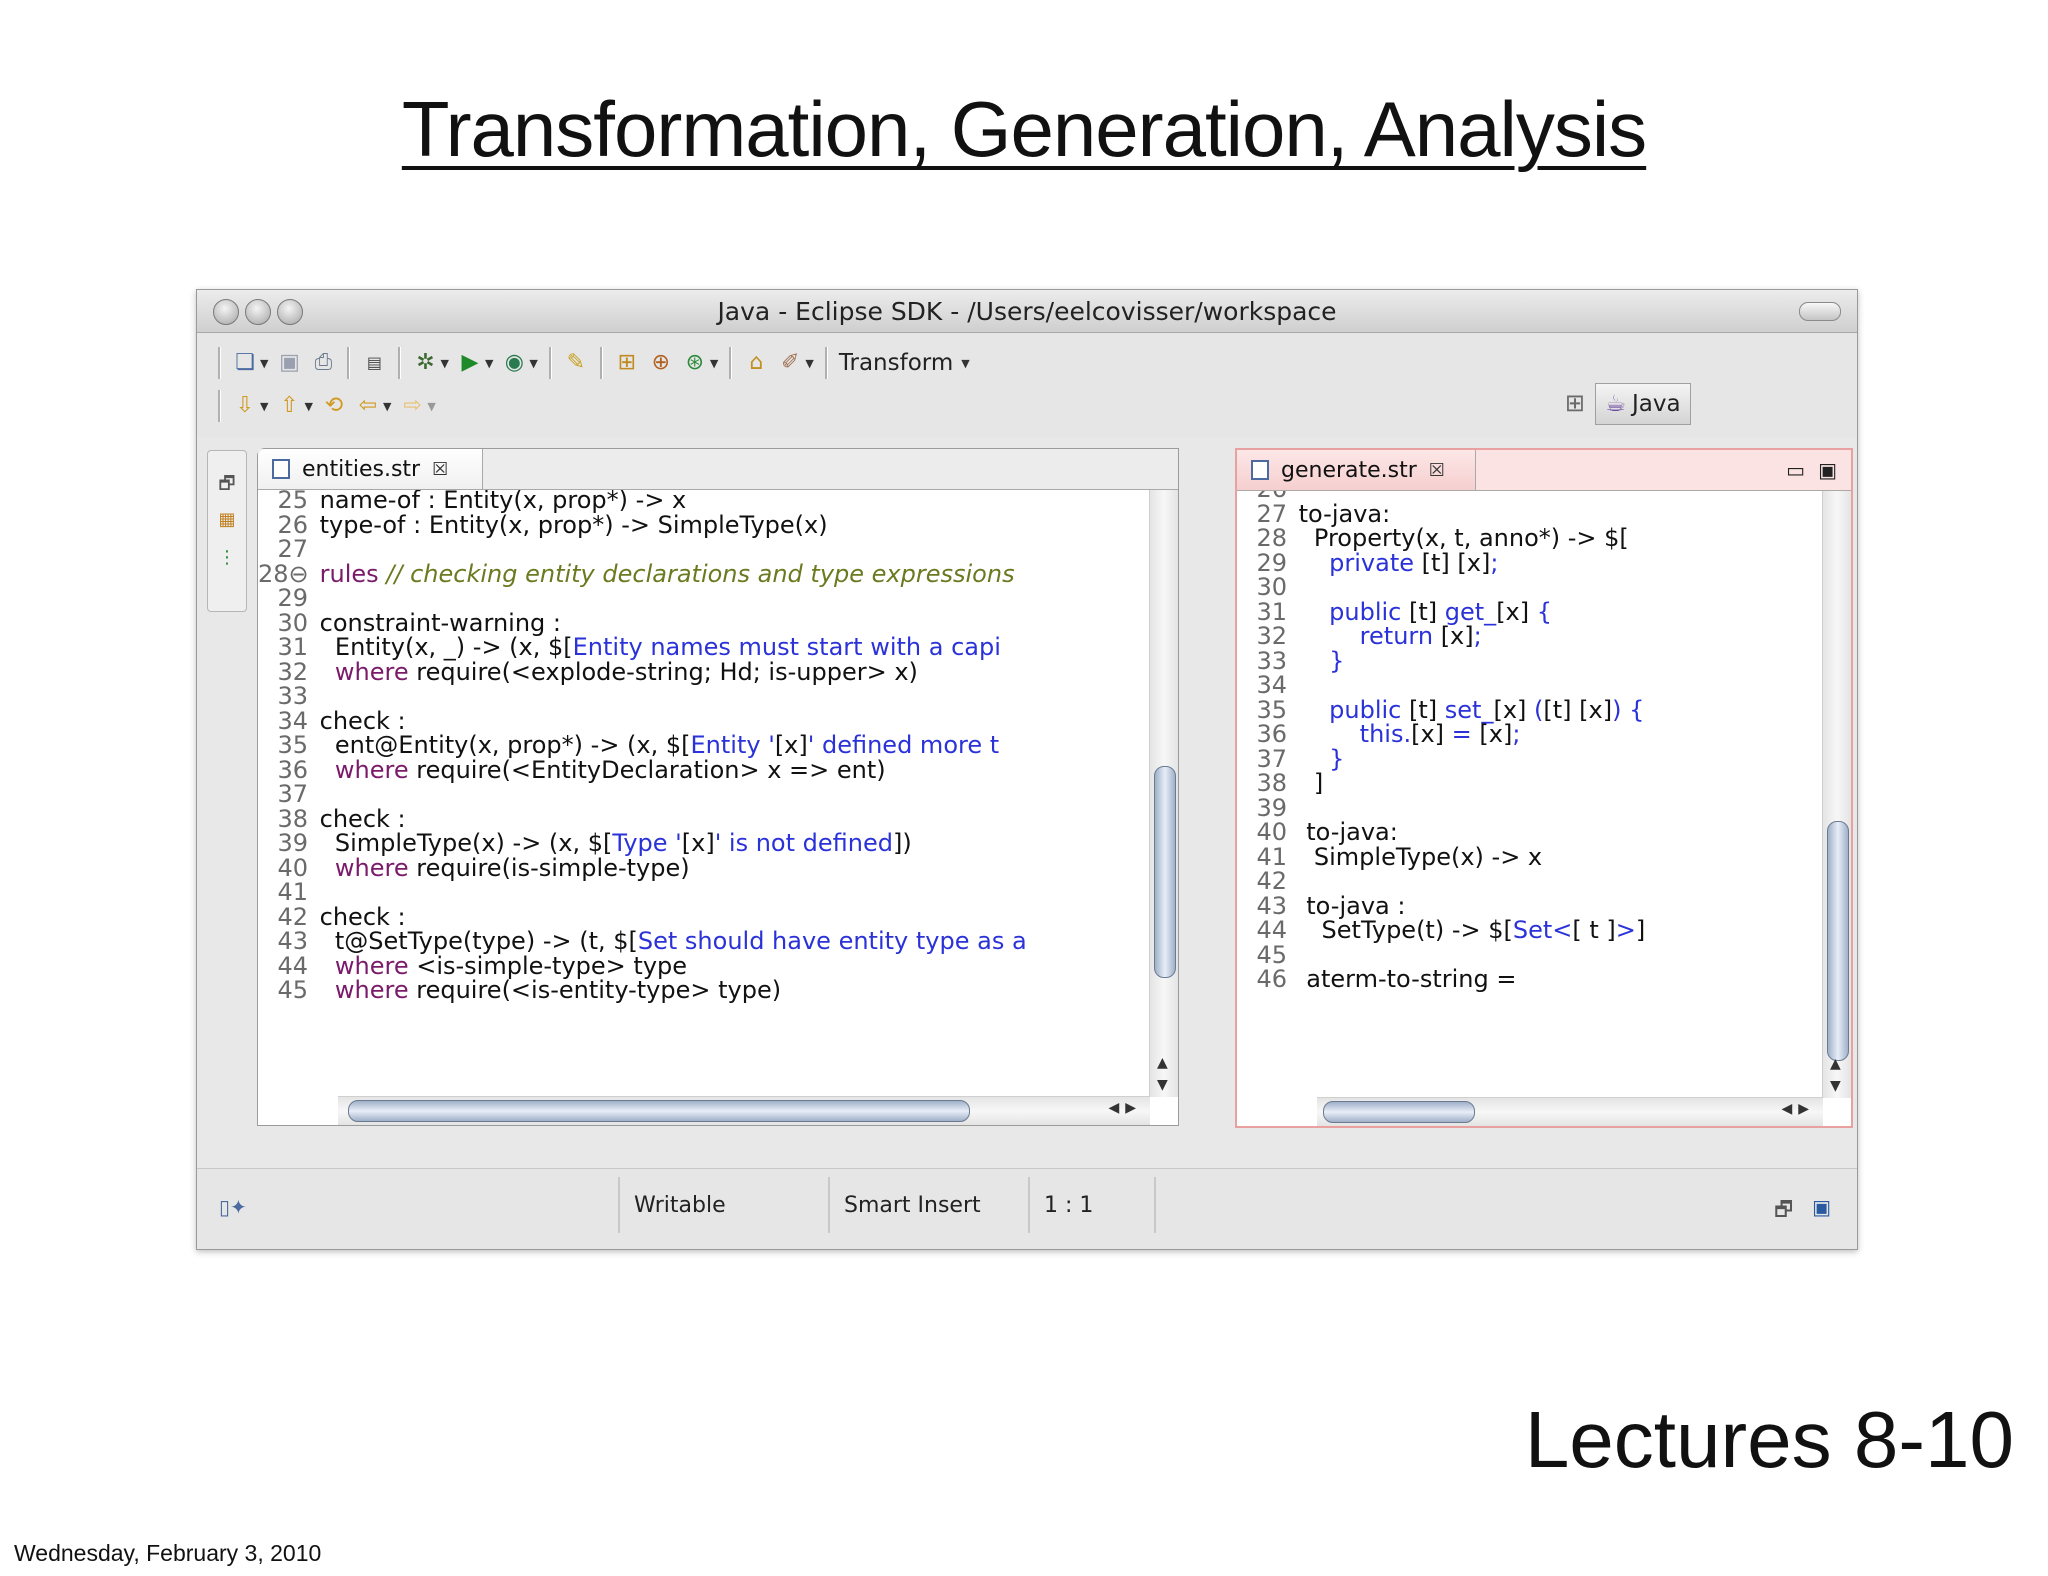 Image resolution: width=2048 pixels, height=1576 pixels. Describe the element at coordinates (368, 406) in the screenshot. I see `back-icon: ⇦` at that location.